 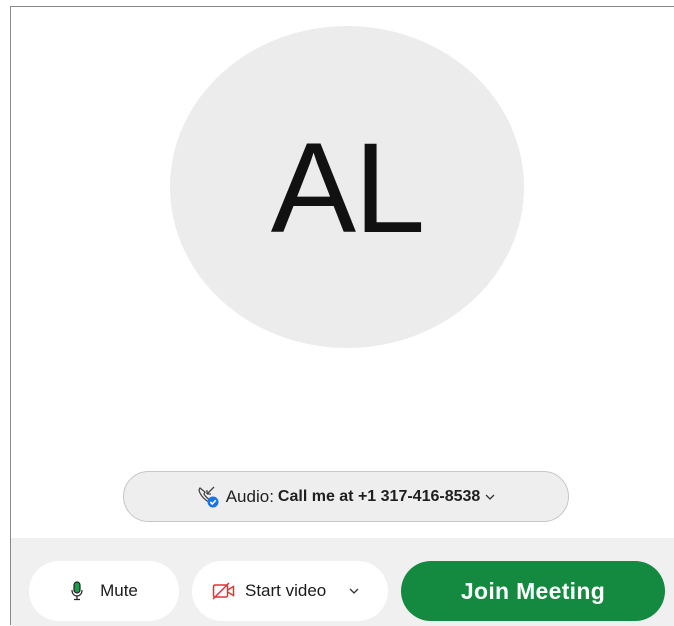 What do you see at coordinates (119, 590) in the screenshot?
I see `mute-label: Mute` at bounding box center [119, 590].